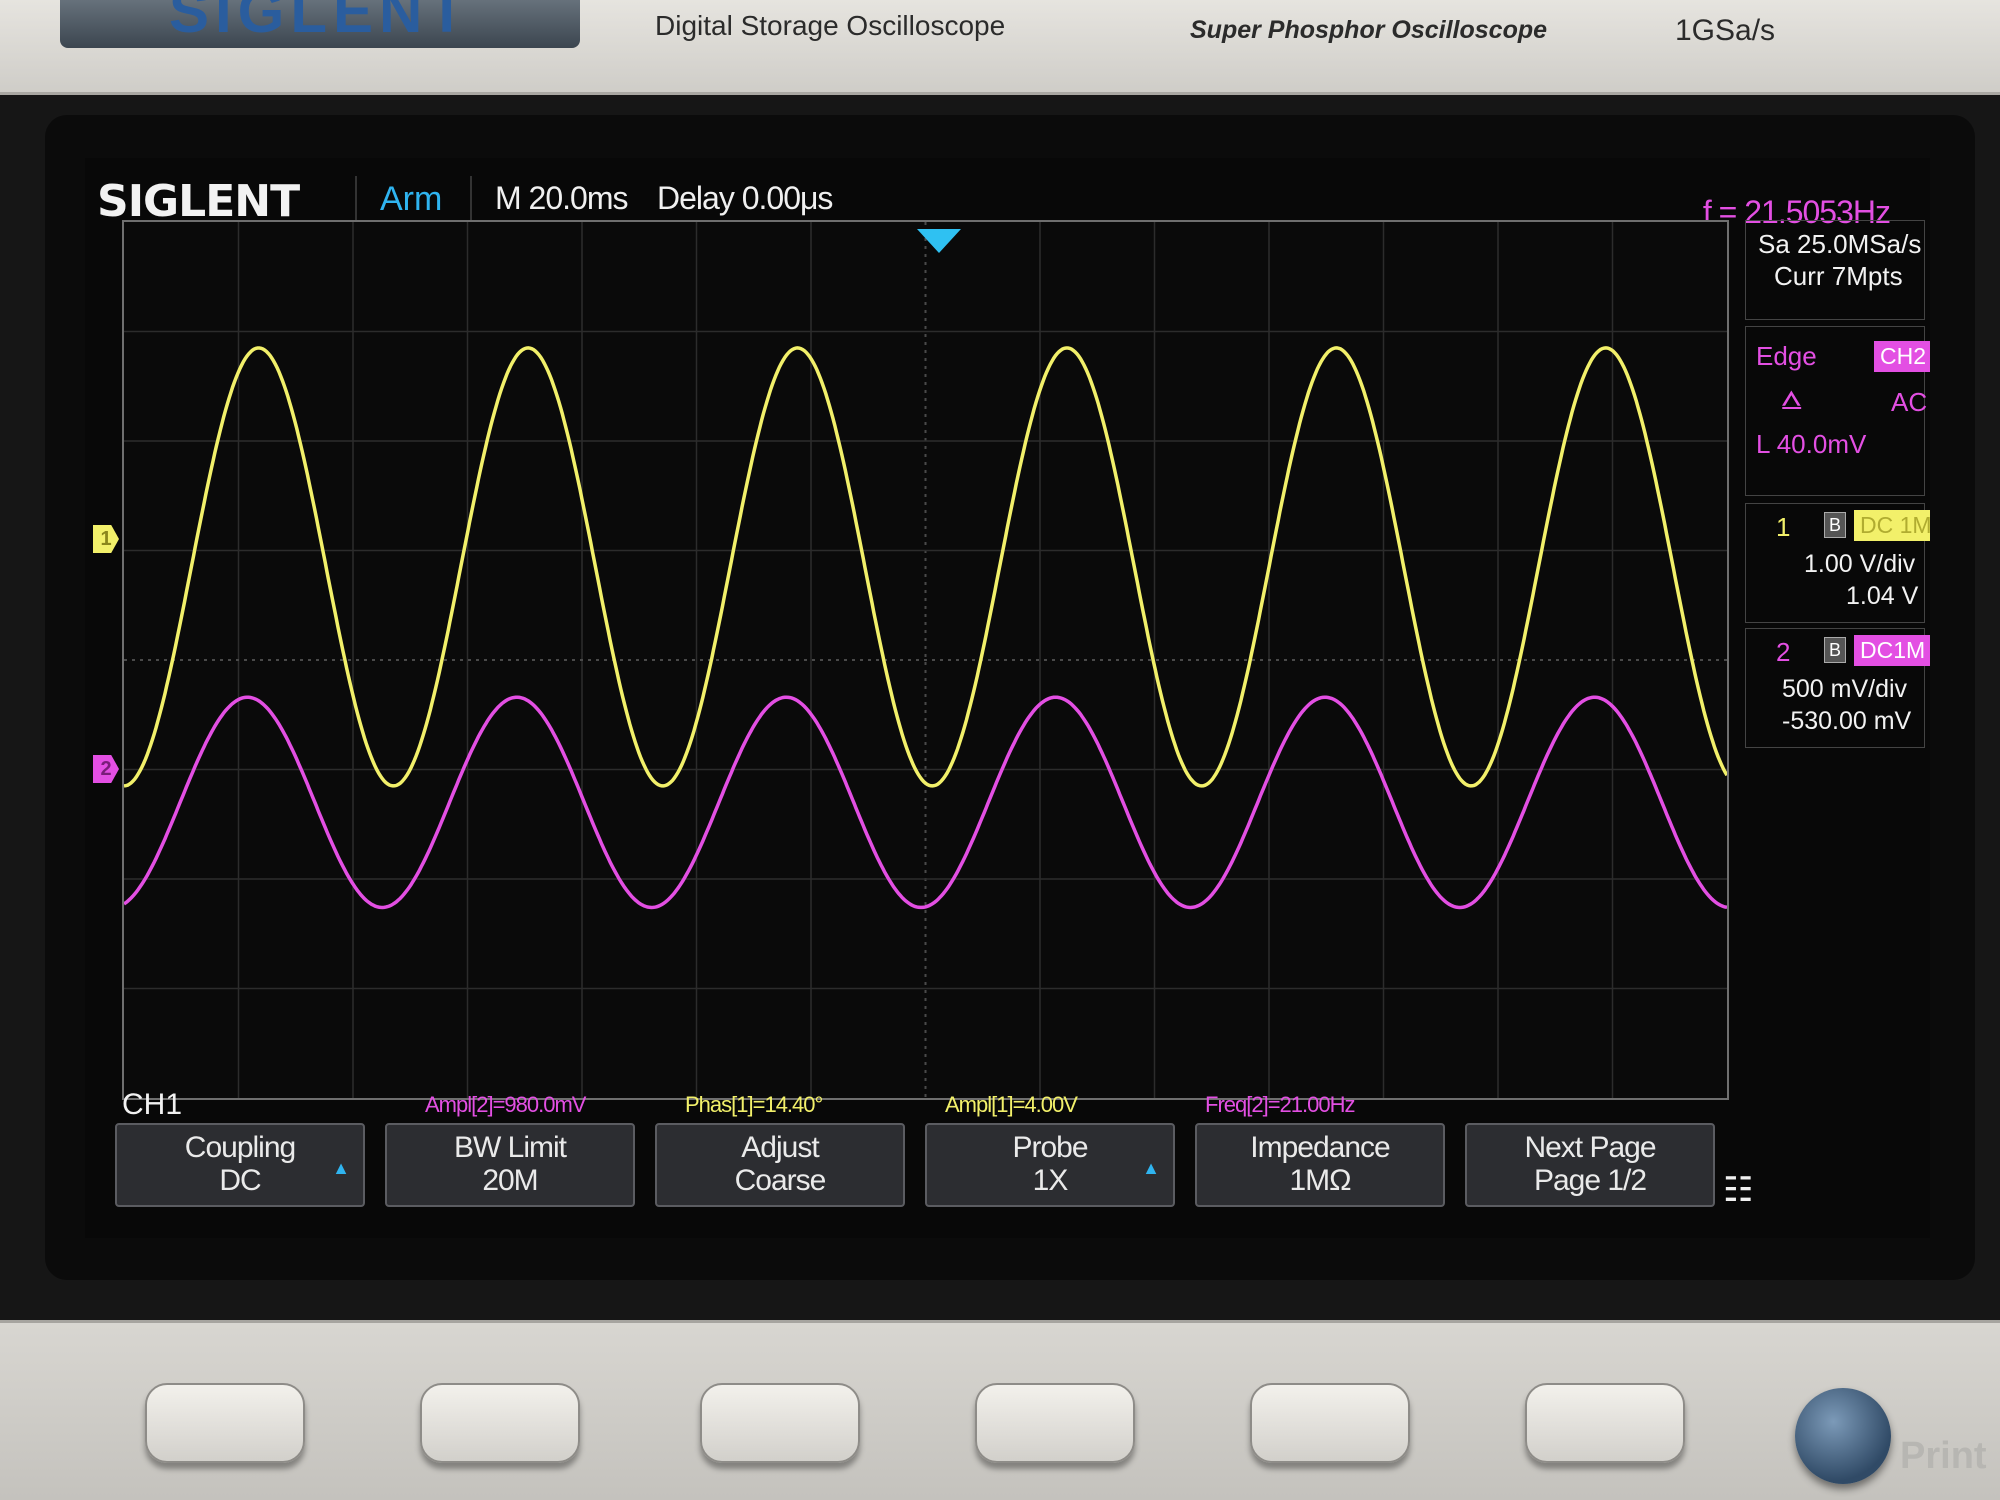 The width and height of the screenshot is (2000, 1500). I want to click on timebase-readout: M 20.0ms, so click(561, 198).